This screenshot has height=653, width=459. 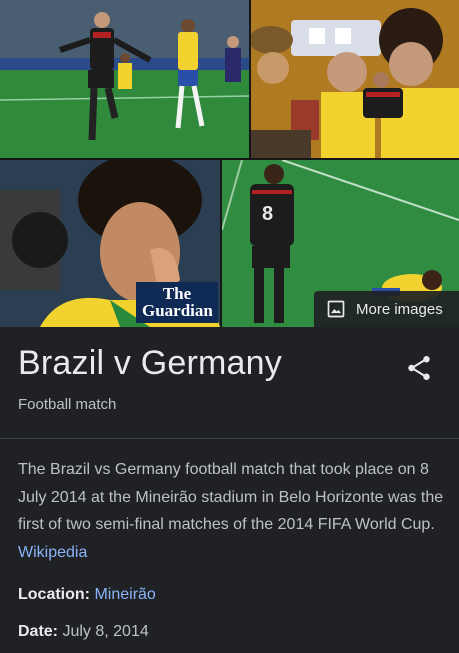 What do you see at coordinates (150, 363) in the screenshot?
I see `entity-title: Brazil v Germany` at bounding box center [150, 363].